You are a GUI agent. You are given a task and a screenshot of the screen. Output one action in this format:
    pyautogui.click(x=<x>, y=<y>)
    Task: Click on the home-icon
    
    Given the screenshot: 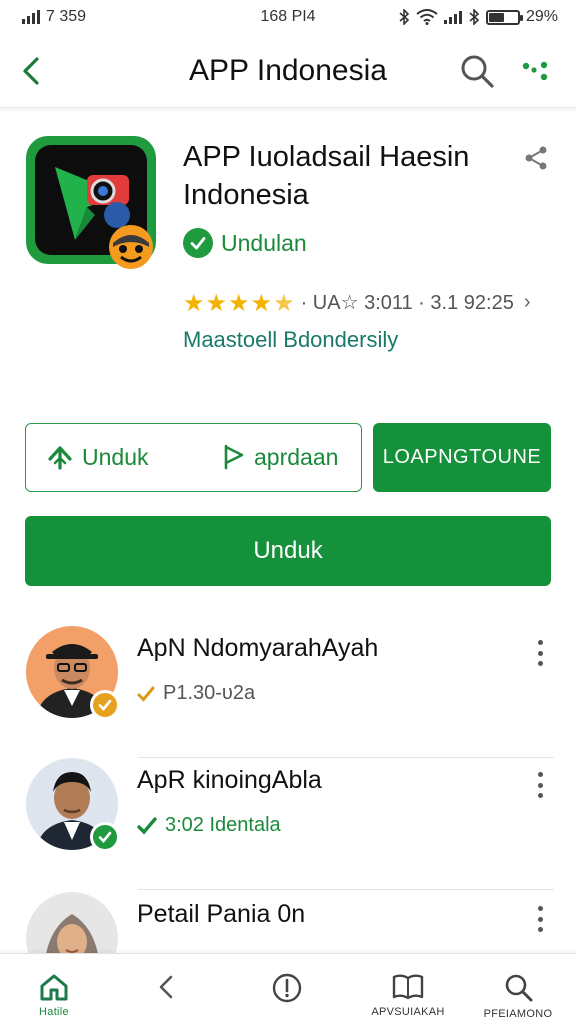 What is the action you would take?
    pyautogui.click(x=54, y=987)
    